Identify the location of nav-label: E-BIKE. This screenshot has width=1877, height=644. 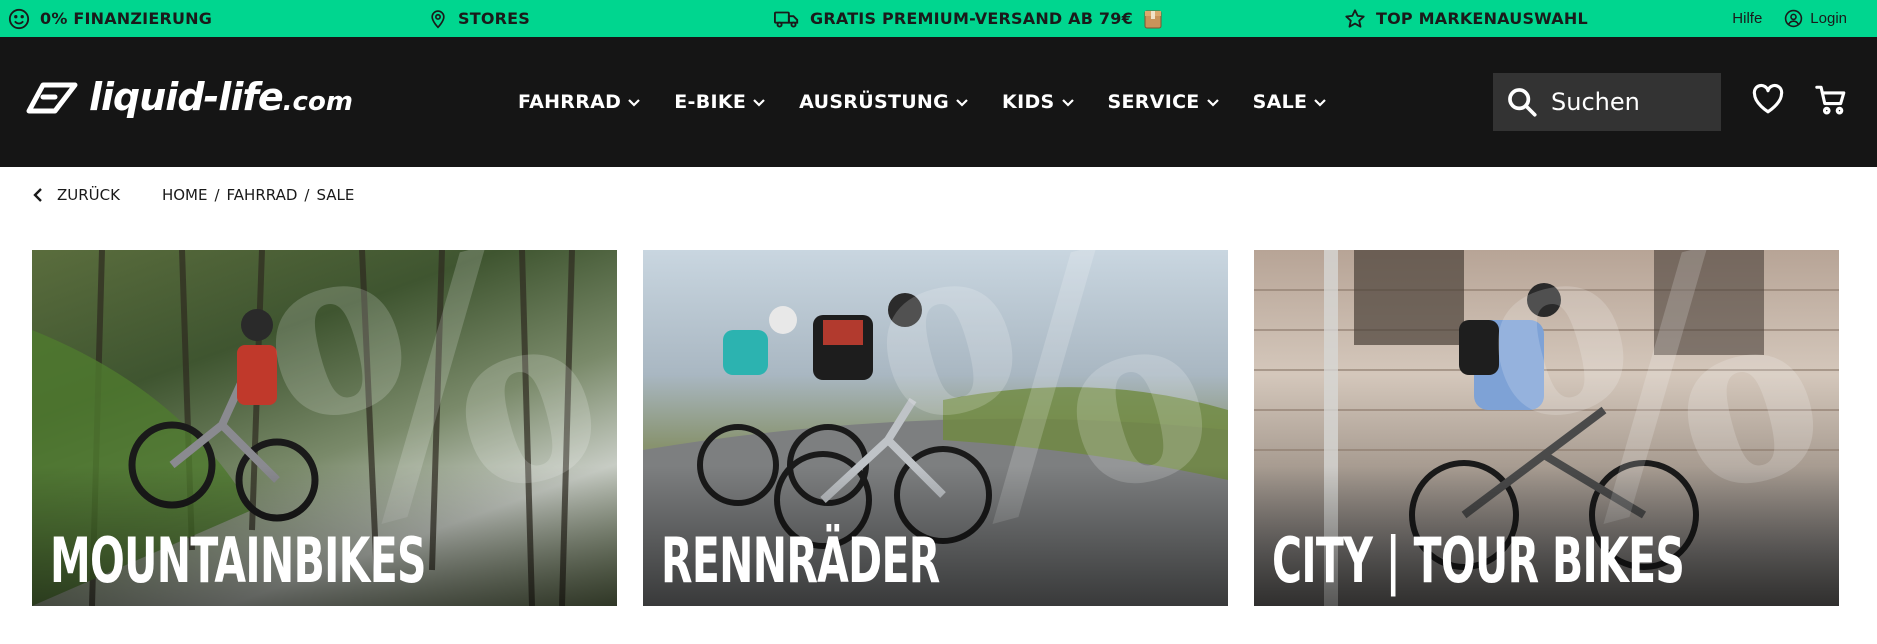
(710, 102).